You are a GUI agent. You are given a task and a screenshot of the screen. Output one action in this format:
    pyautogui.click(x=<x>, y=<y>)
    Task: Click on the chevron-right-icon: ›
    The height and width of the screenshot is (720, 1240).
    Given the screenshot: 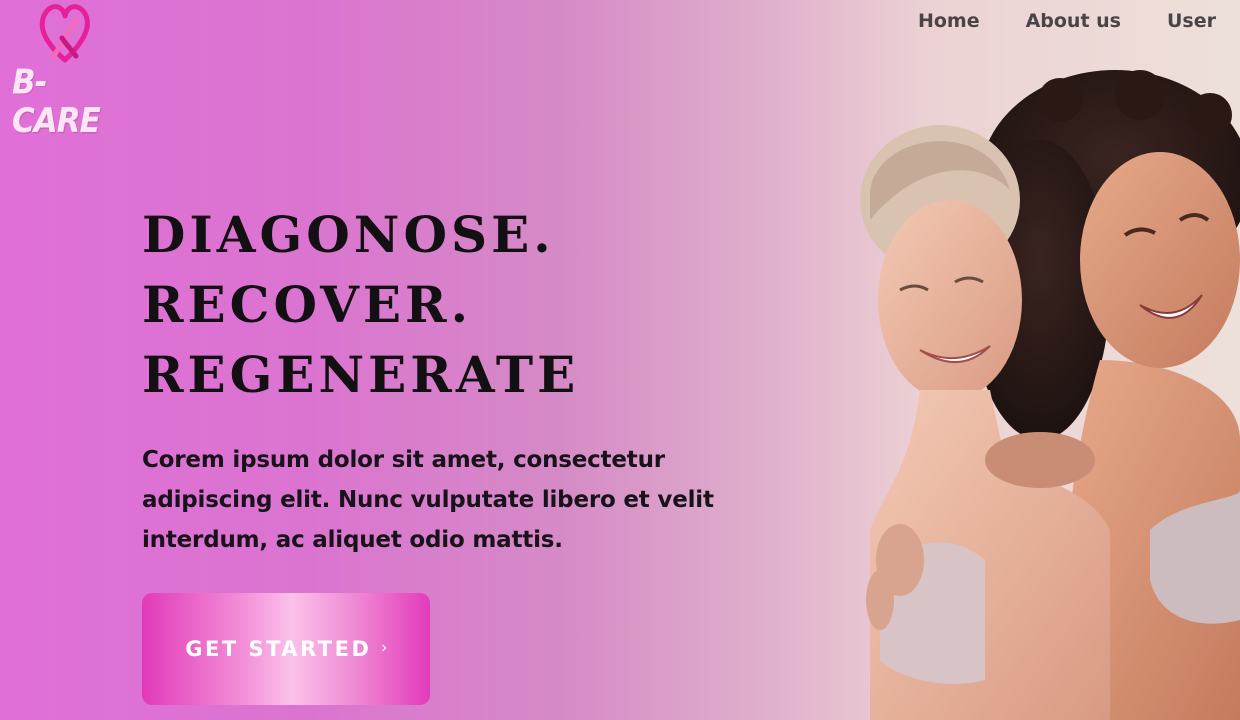 What is the action you would take?
    pyautogui.click(x=384, y=647)
    